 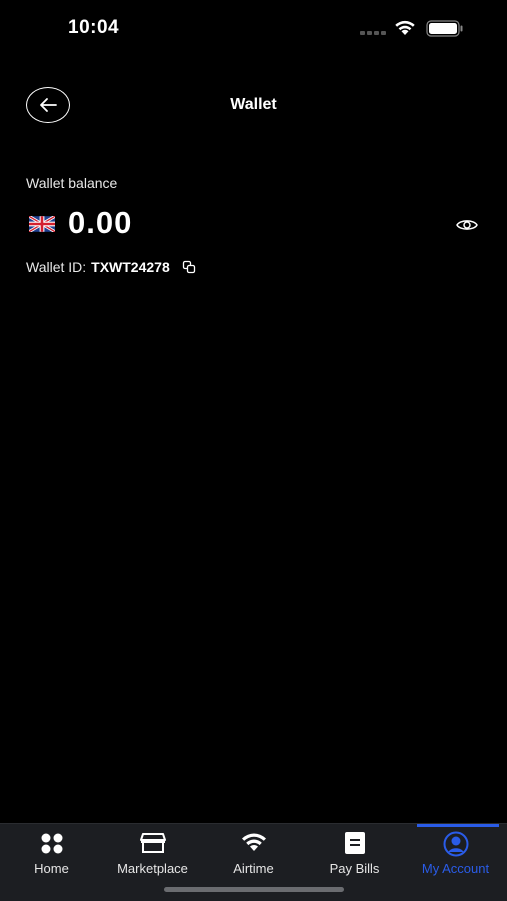 I want to click on wallet-id-row: Wallet ID: TXWT24278, so click(x=111, y=267).